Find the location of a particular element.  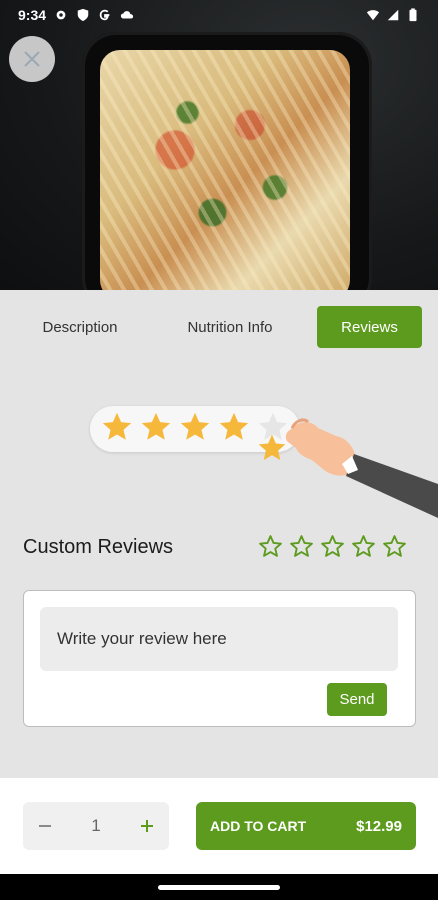

cloud-icon is located at coordinates (127, 15).